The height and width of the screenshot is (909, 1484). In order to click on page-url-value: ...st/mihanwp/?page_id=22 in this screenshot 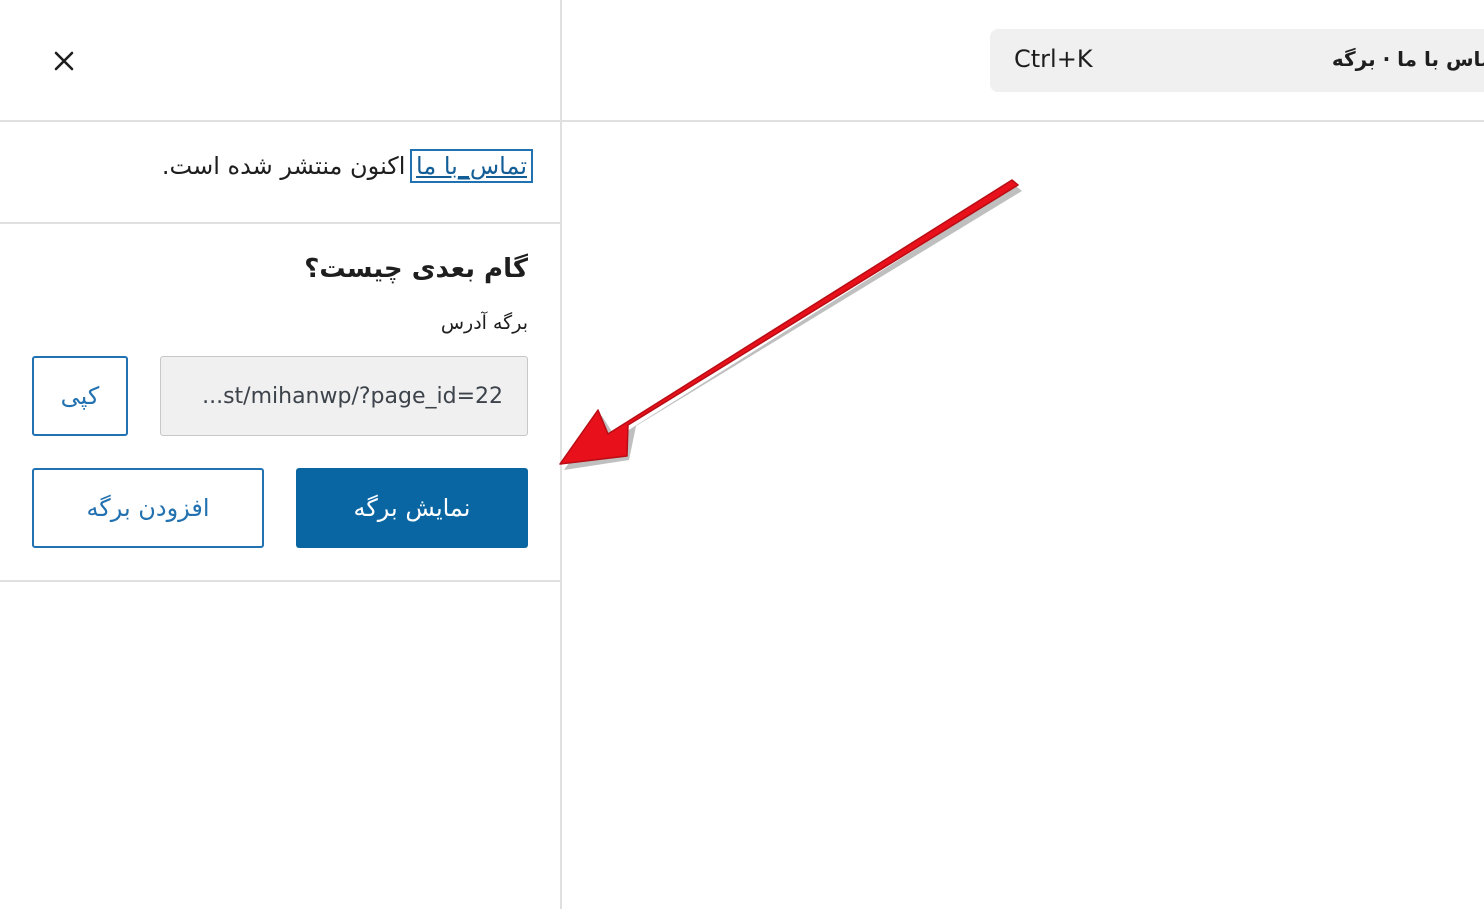, I will do `click(352, 396)`.